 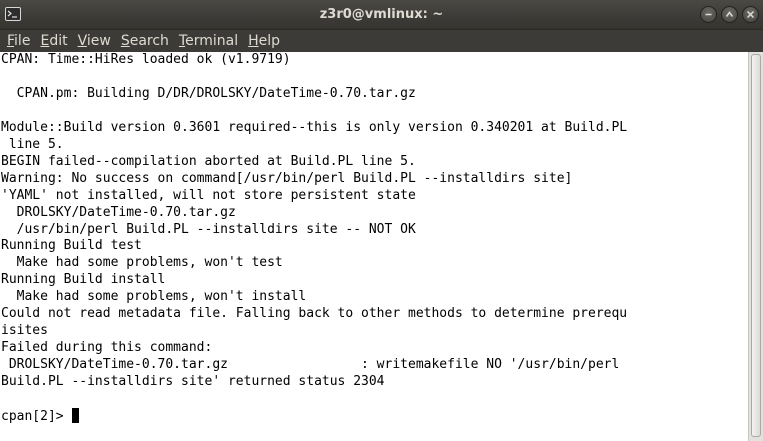 I want to click on close-button, so click(x=750, y=14).